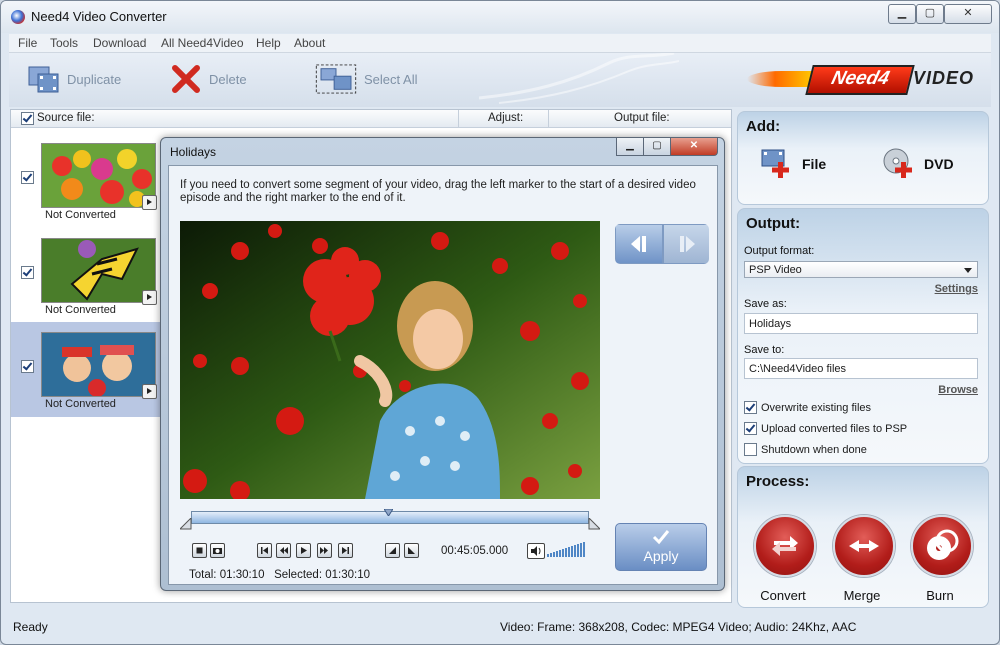 The height and width of the screenshot is (645, 1000). Describe the element at coordinates (918, 164) in the screenshot. I see `add-dvd-button: DVD` at that location.